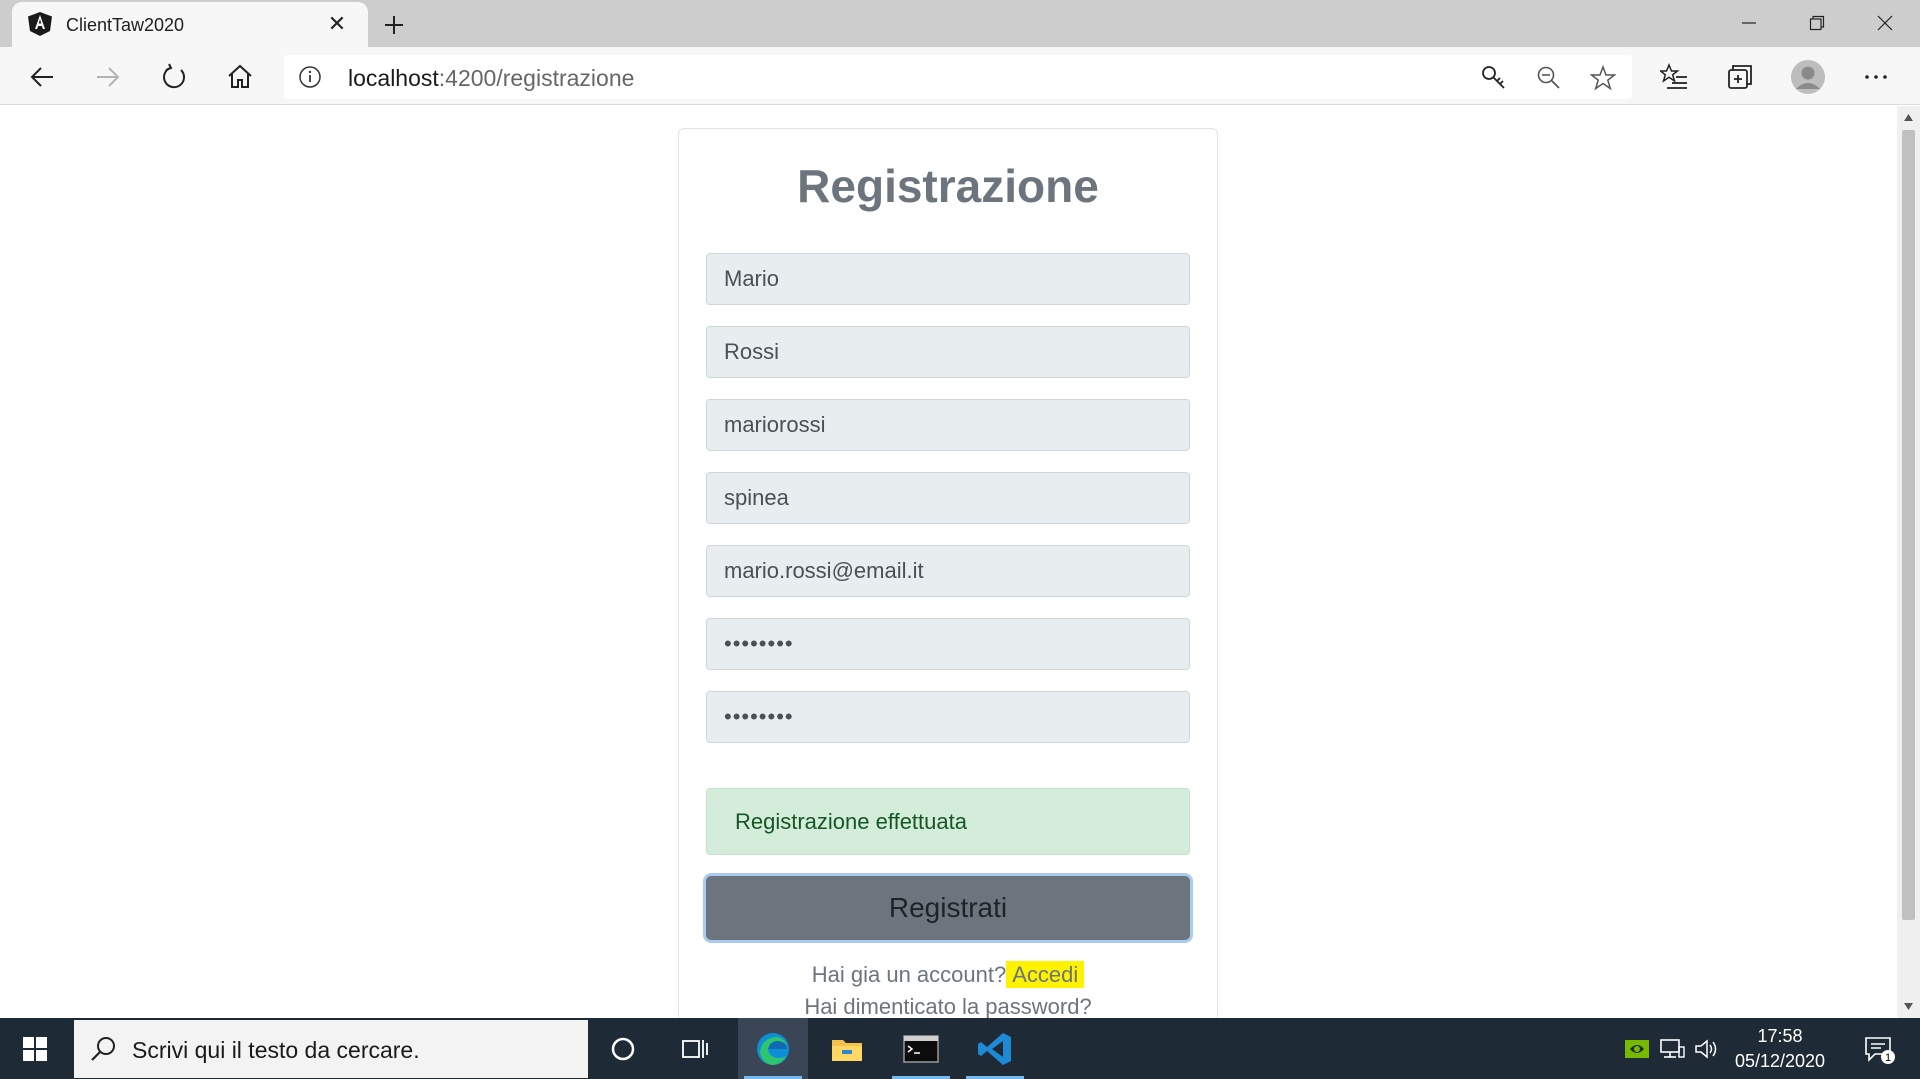  Describe the element at coordinates (276, 1050) in the screenshot. I see `search-placeholder: Scrivi qui il testo da cercare.` at that location.